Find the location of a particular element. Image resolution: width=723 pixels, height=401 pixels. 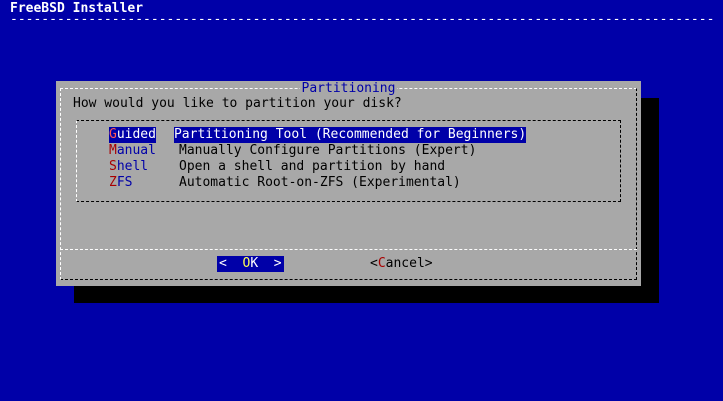

menu-item-description: Automatic Root-on-ZFS (Experimental) is located at coordinates (320, 182).